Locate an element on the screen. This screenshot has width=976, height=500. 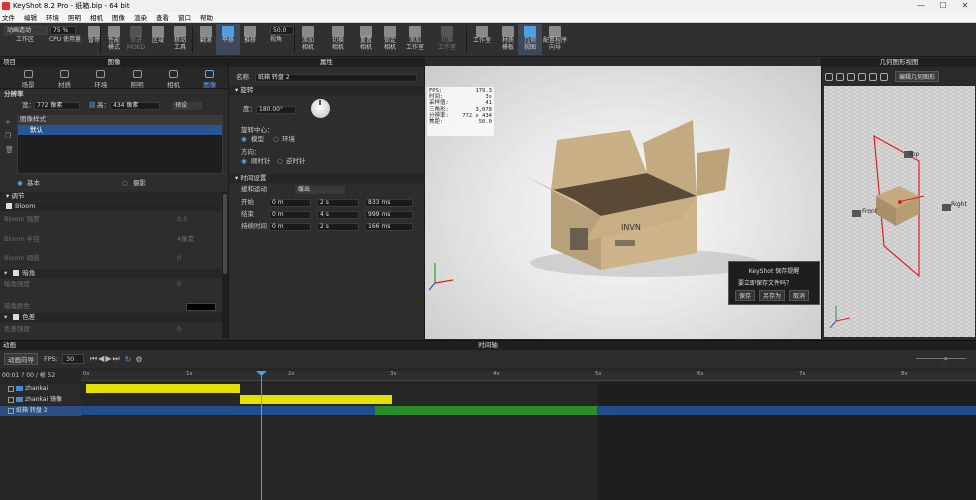
add-style-icon: + is located at coordinates (8, 122).